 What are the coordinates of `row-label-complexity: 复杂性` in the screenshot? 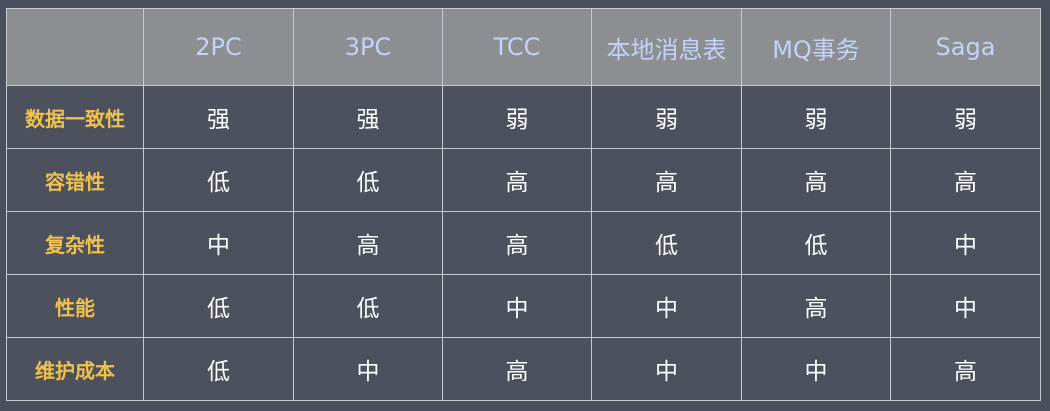 It's located at (75, 243).